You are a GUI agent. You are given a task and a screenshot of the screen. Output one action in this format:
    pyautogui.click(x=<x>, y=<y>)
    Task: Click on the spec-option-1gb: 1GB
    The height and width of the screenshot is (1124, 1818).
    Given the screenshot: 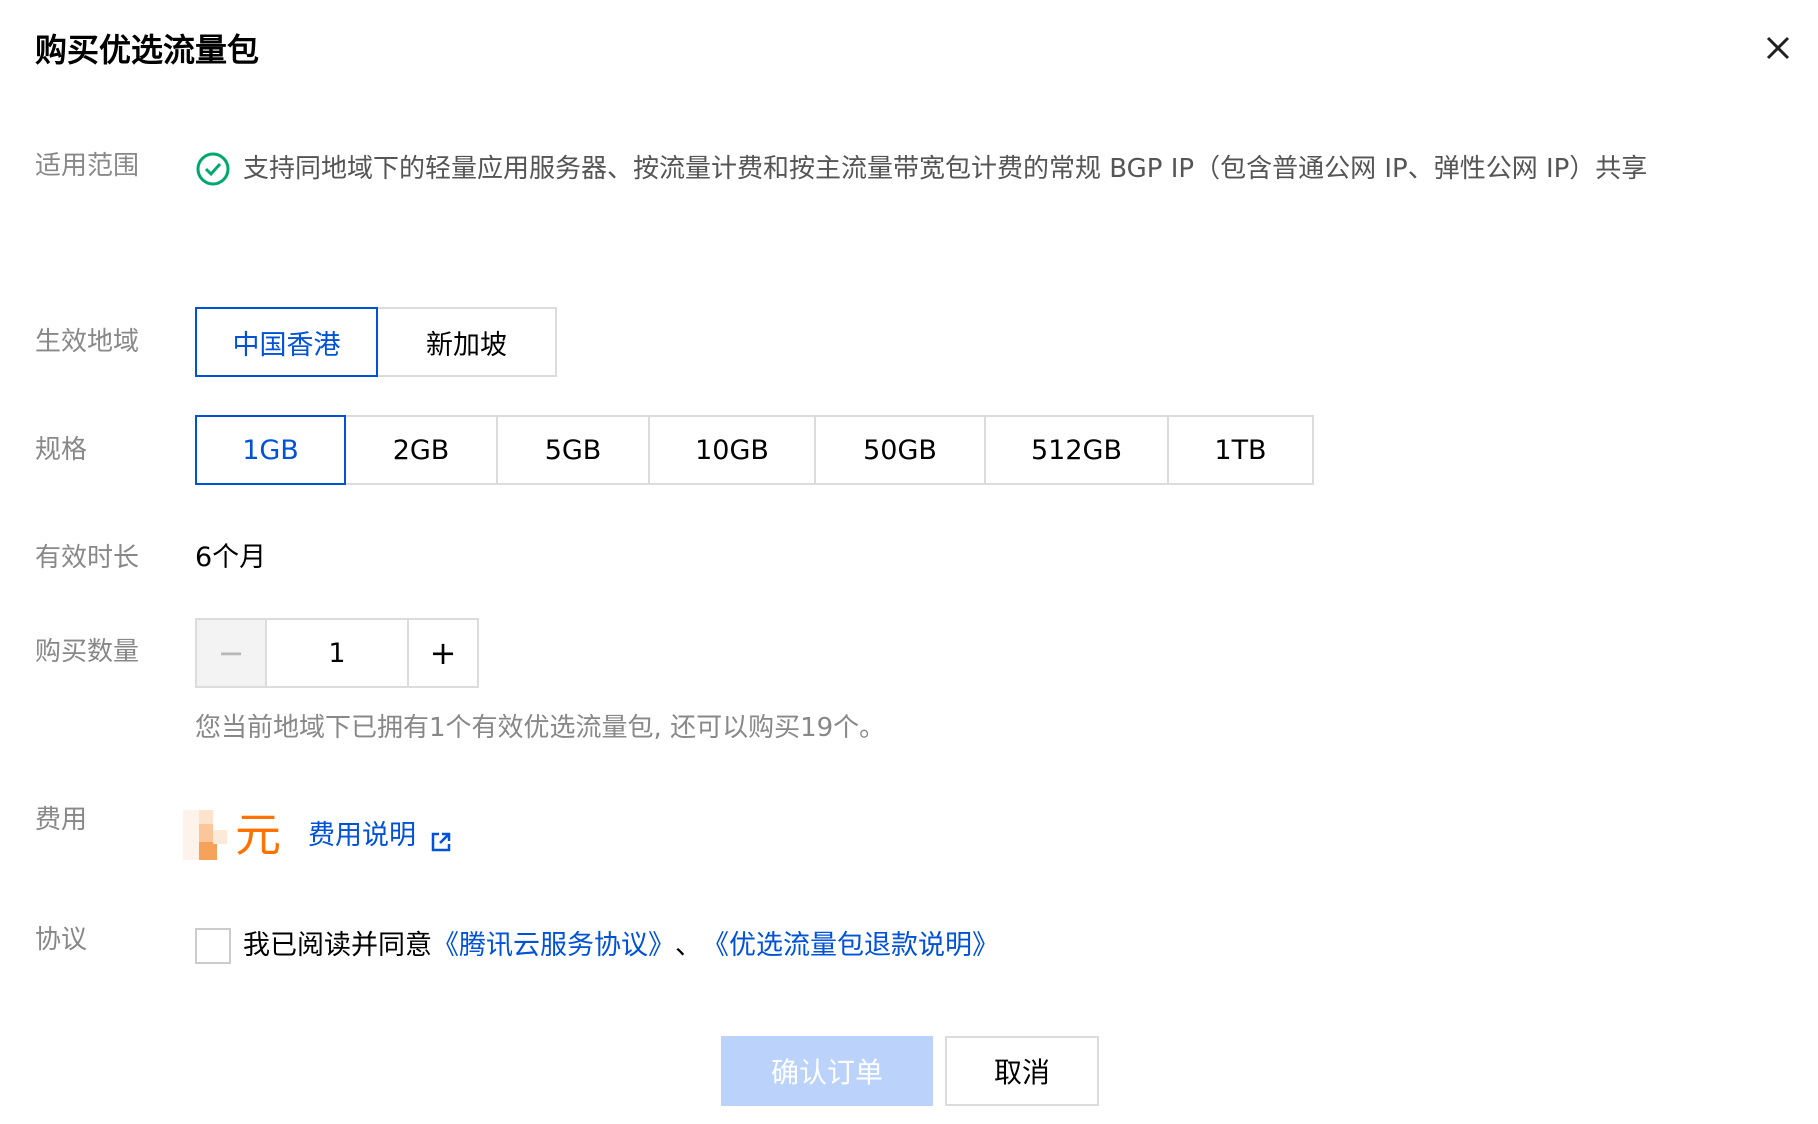 What is the action you would take?
    pyautogui.click(x=270, y=450)
    